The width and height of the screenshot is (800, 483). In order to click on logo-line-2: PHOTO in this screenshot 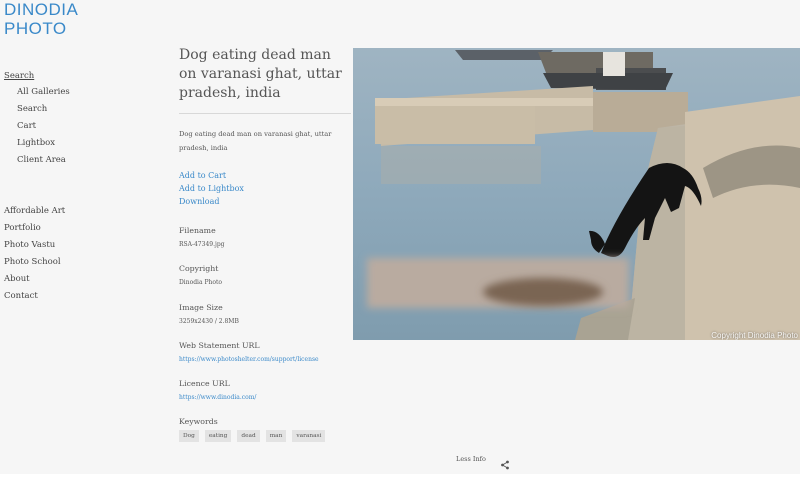, I will do `click(35, 28)`.